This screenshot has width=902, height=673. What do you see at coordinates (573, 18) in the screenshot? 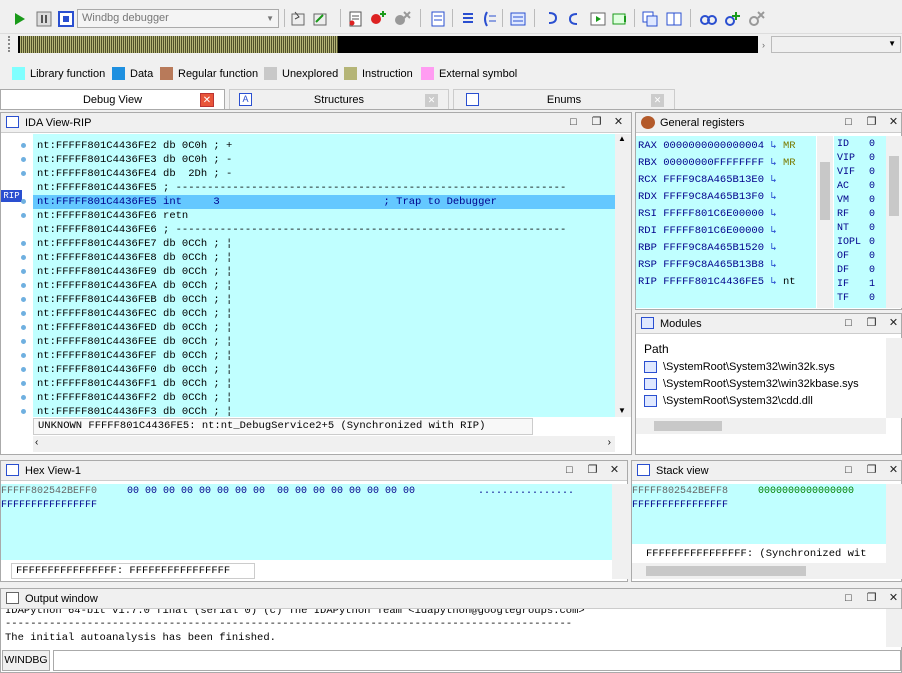
I see `step-over-icon` at bounding box center [573, 18].